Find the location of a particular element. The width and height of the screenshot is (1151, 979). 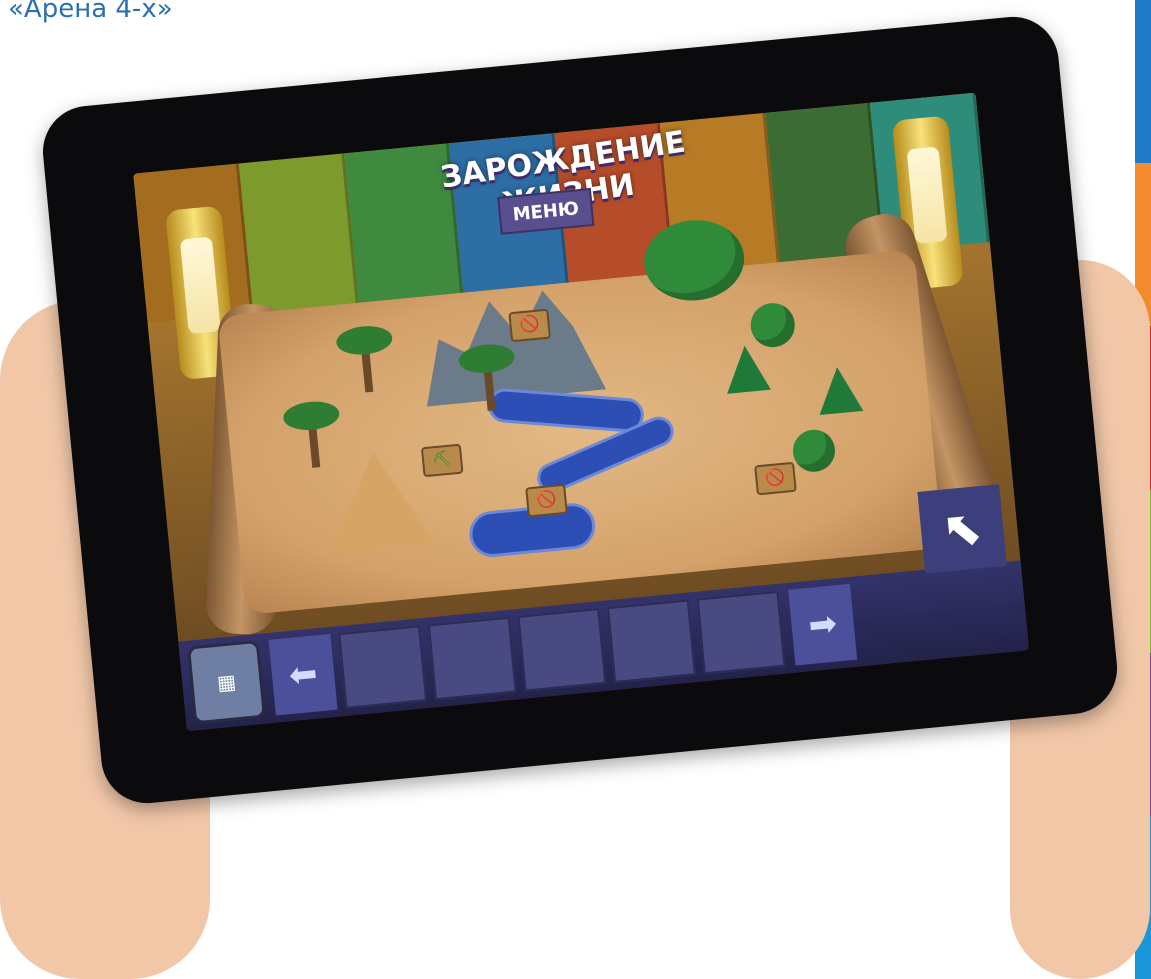

right-arrow-icon: ➡ is located at coordinates (823, 624).